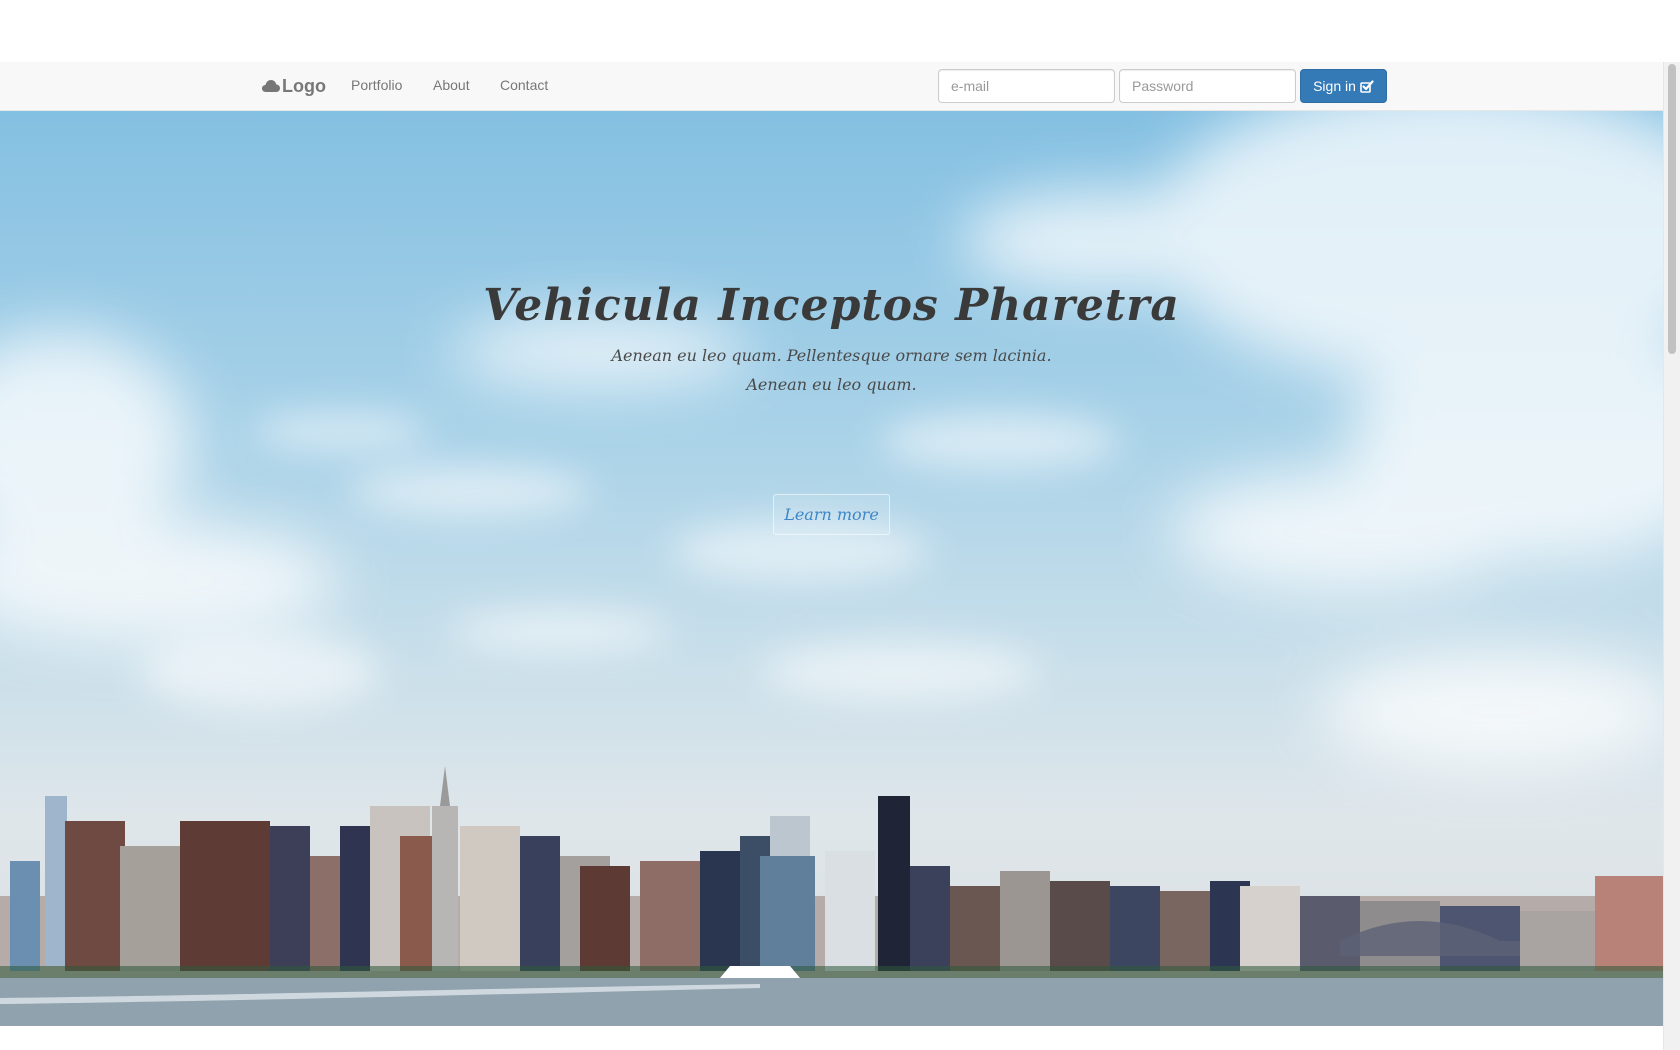  I want to click on nav-link-about: About, so click(451, 85).